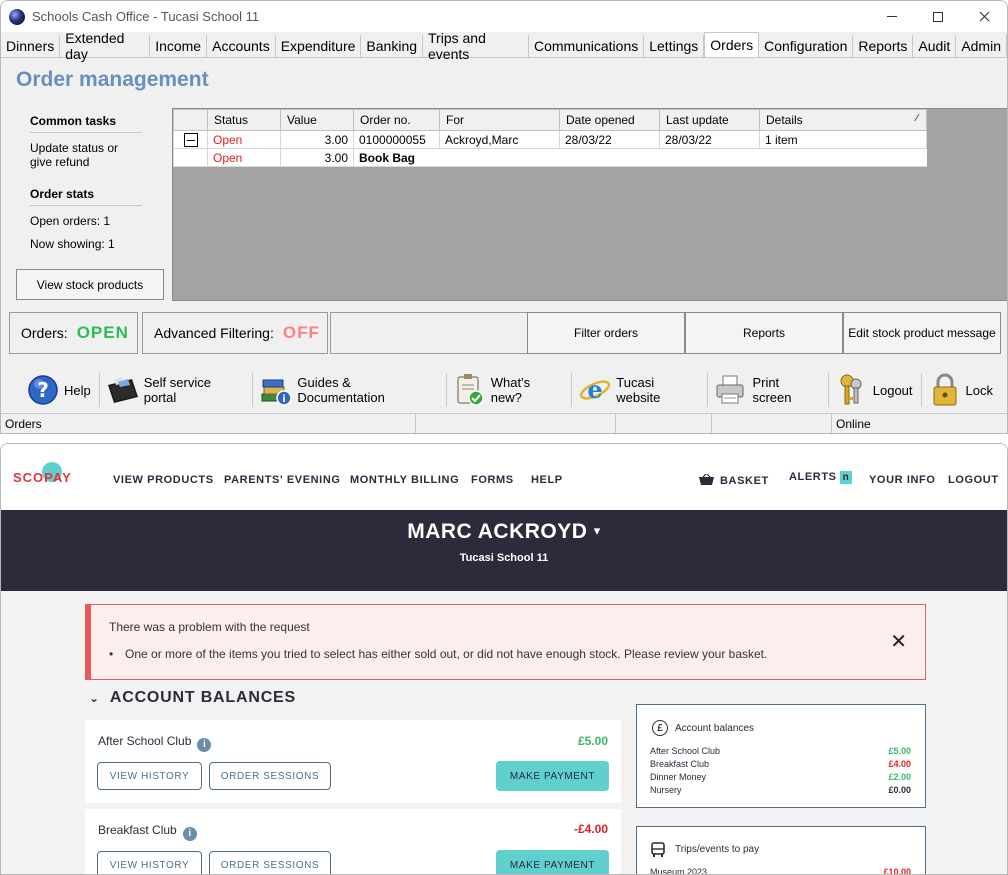 The image size is (1008, 875). I want to click on window-status-bar: Orders Online, so click(504, 423).